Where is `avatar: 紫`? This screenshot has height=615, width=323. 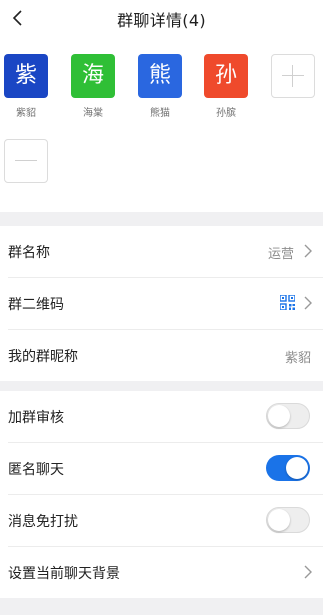 avatar: 紫 is located at coordinates (26, 76).